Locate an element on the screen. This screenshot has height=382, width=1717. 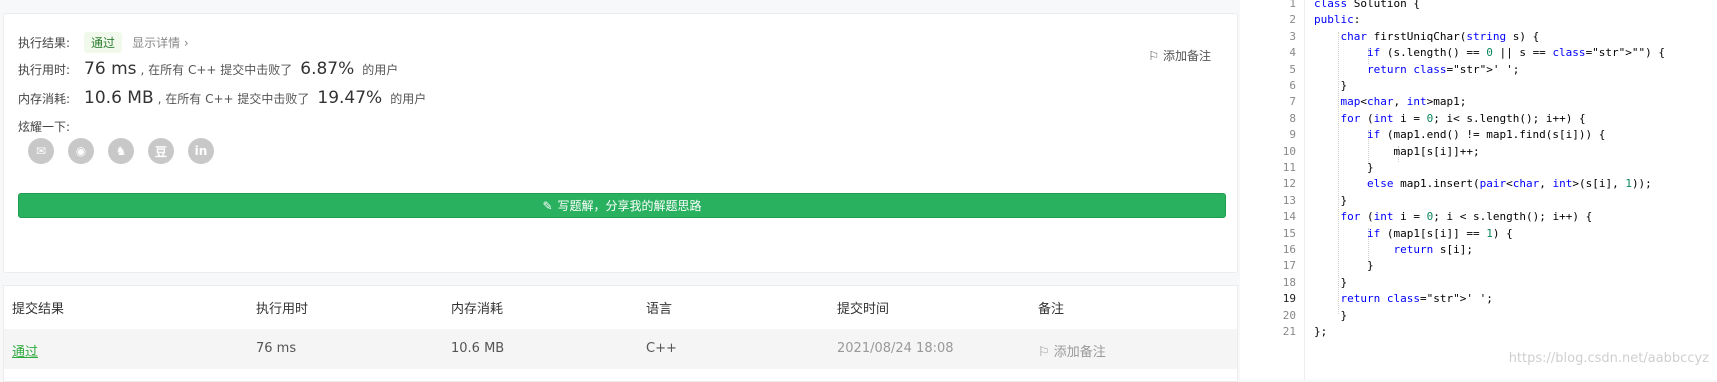
line-number: 21 is located at coordinates (1289, 331).